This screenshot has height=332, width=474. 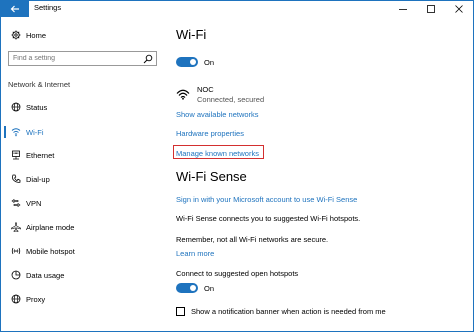 What do you see at coordinates (45, 275) in the screenshot?
I see `sidebar-item-label: Data usage` at bounding box center [45, 275].